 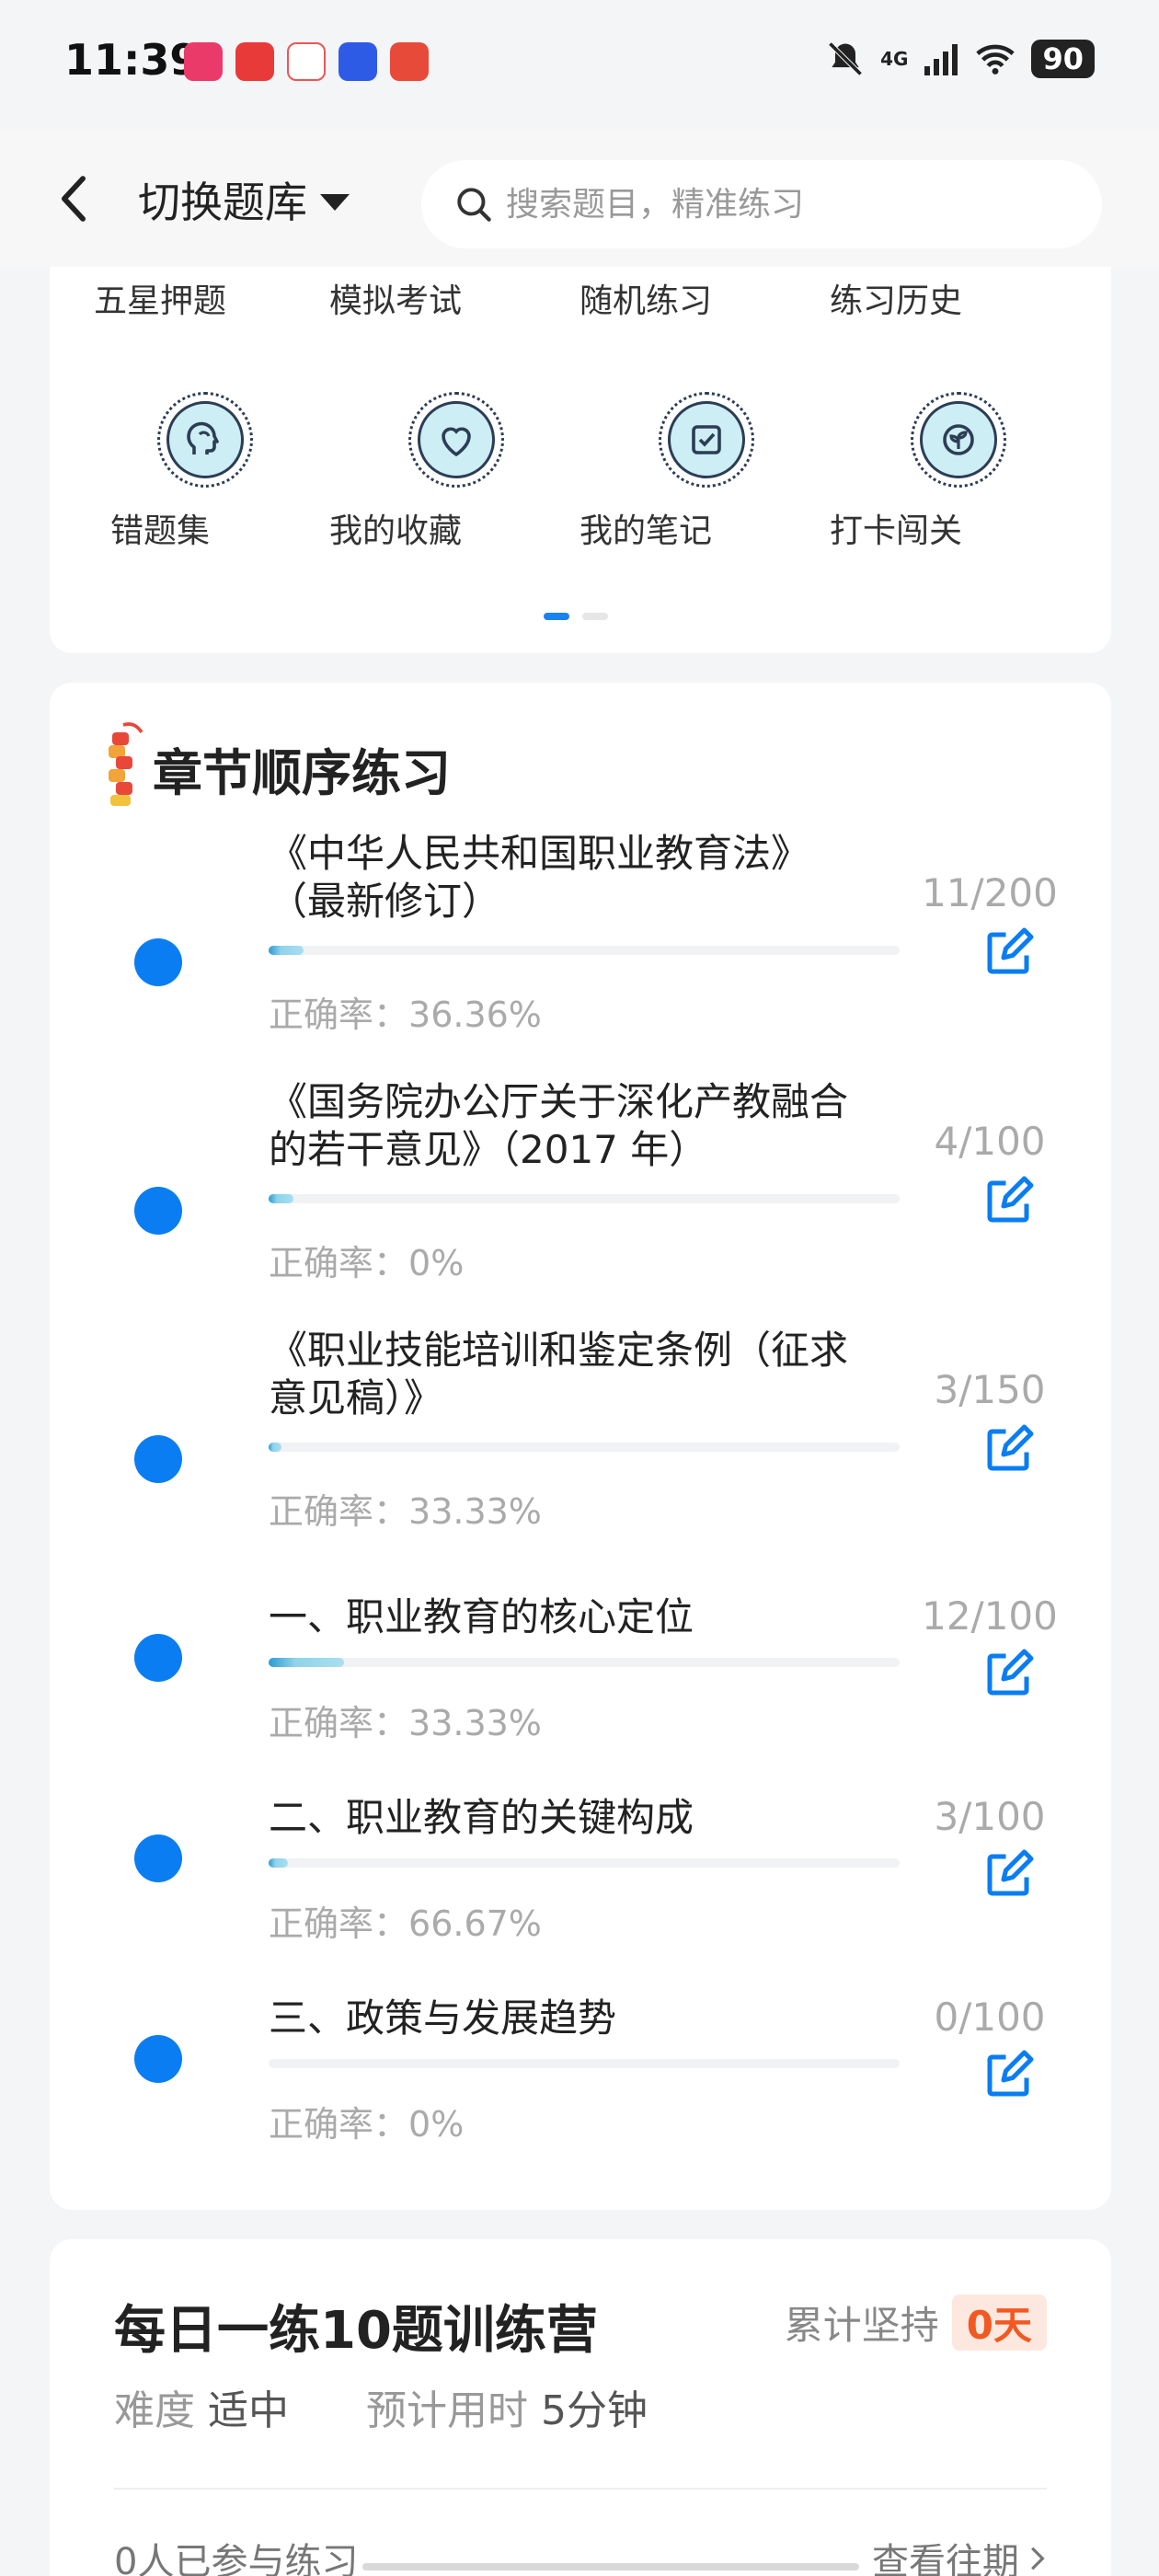 What do you see at coordinates (580, 460) in the screenshot?
I see `feature-grid-card: 五星押题 模拟考试 随机练习 练习历史 错题集 我的收藏 我的笔记 打卡闯关` at bounding box center [580, 460].